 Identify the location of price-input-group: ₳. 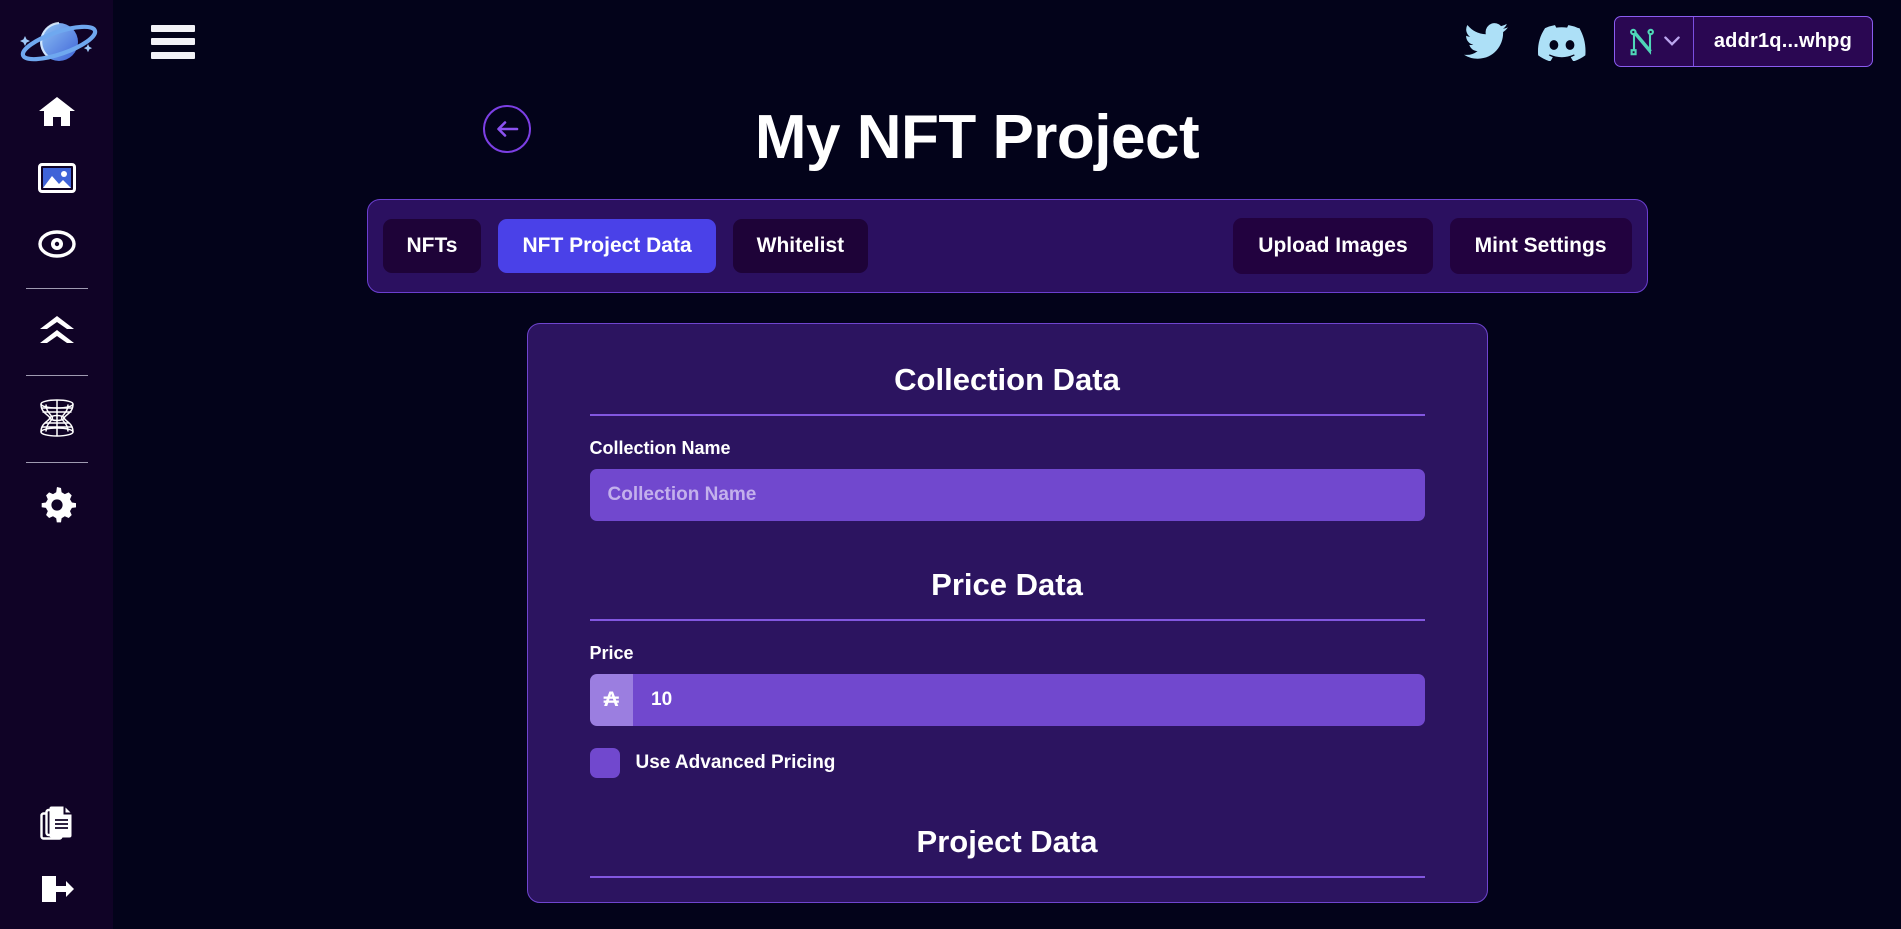
(1007, 700).